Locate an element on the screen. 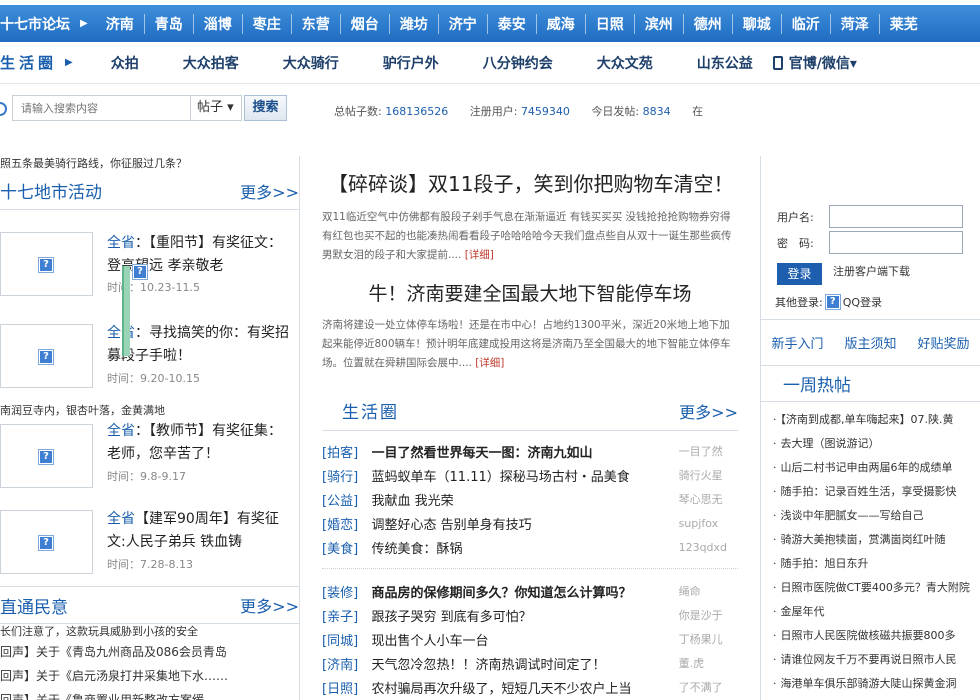  post-category: [公益] is located at coordinates (347, 499).